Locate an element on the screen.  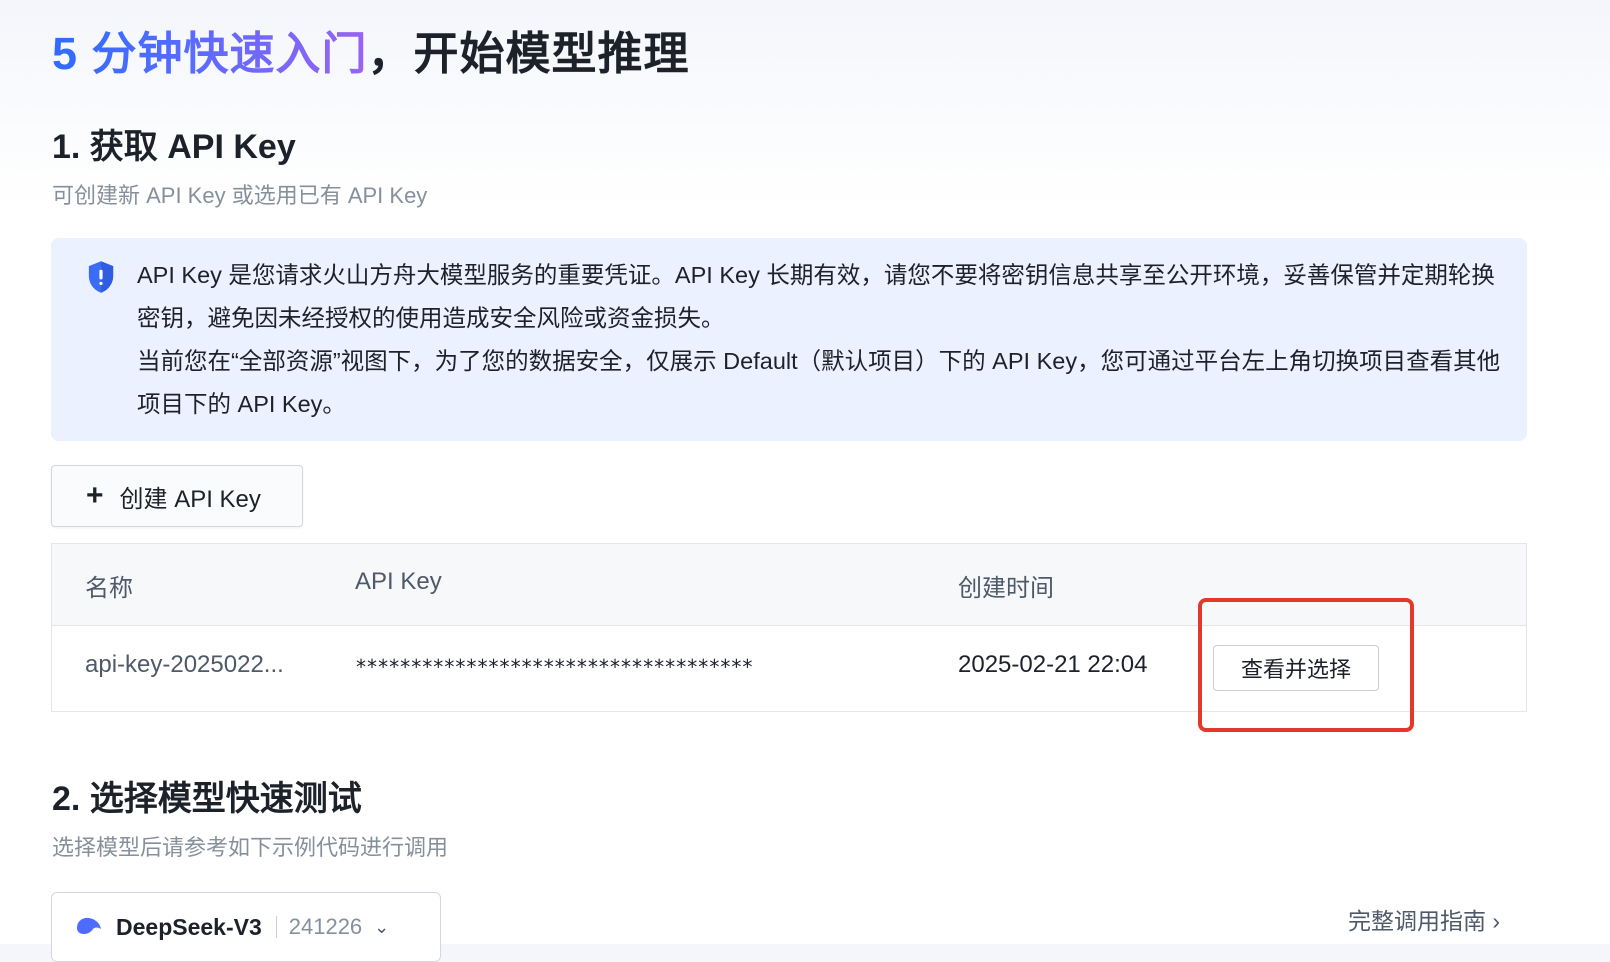
page-title-highlight: 5 分钟快速入门 is located at coordinates (210, 53).